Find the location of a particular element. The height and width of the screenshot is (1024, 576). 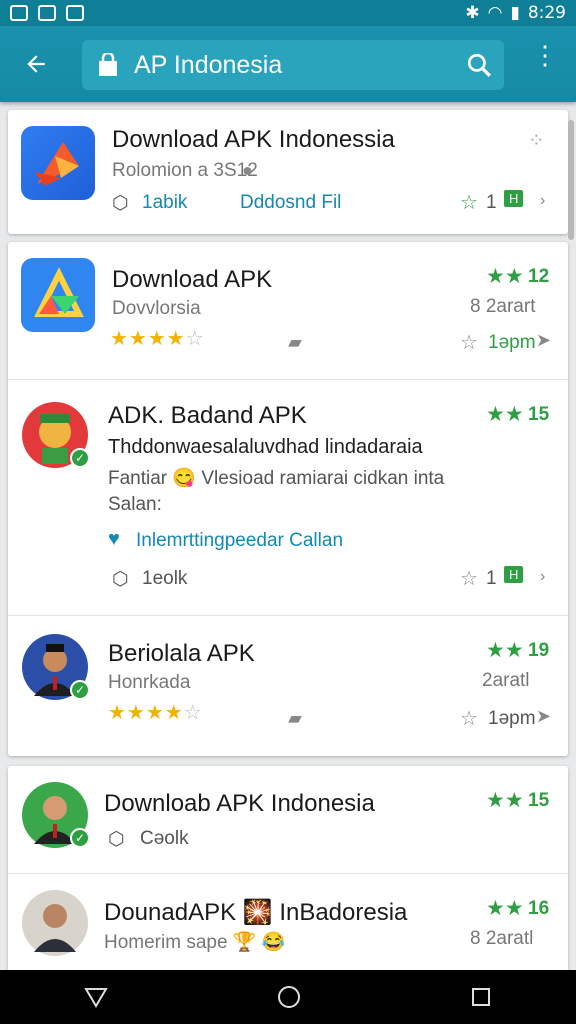

search-button is located at coordinates (479, 65).